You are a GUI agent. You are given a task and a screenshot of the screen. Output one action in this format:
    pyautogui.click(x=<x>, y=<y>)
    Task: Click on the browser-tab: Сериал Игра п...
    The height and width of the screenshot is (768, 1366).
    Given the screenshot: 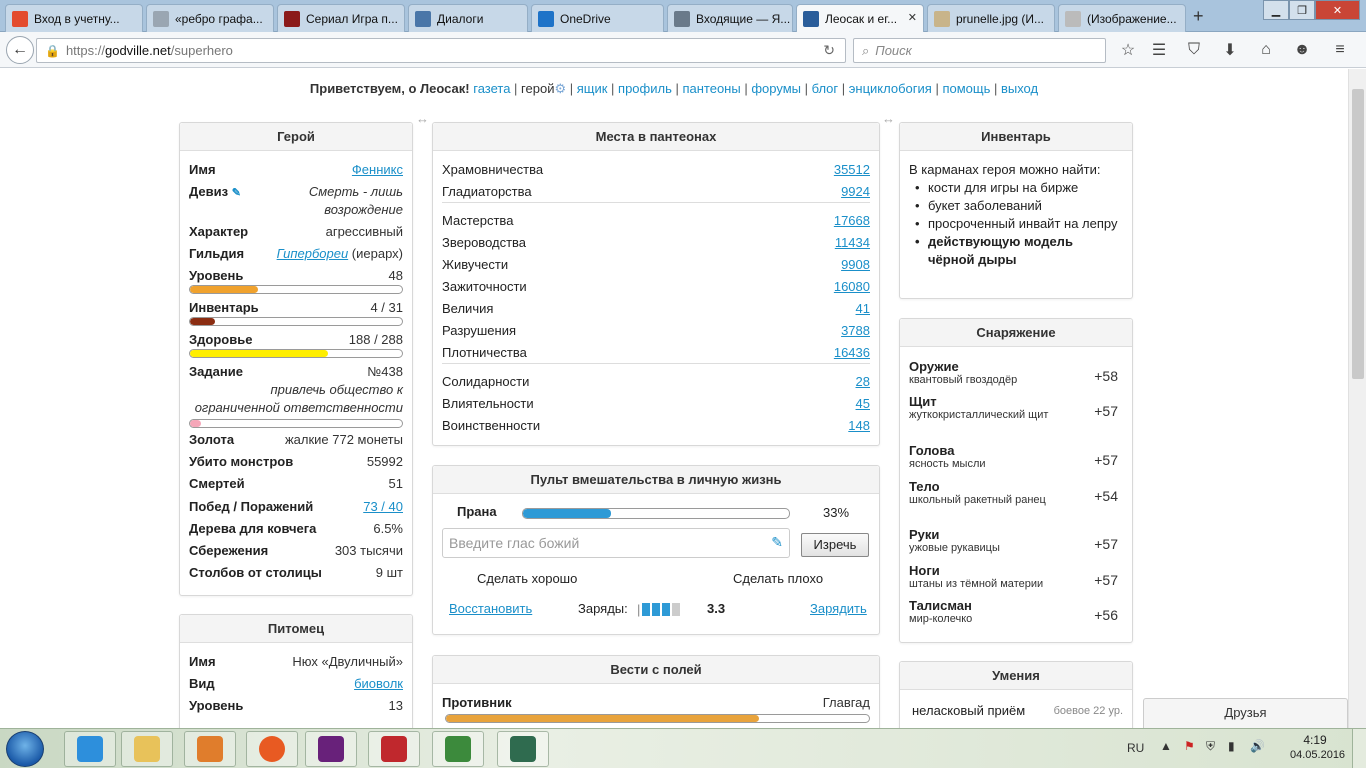 What is the action you would take?
    pyautogui.click(x=341, y=18)
    